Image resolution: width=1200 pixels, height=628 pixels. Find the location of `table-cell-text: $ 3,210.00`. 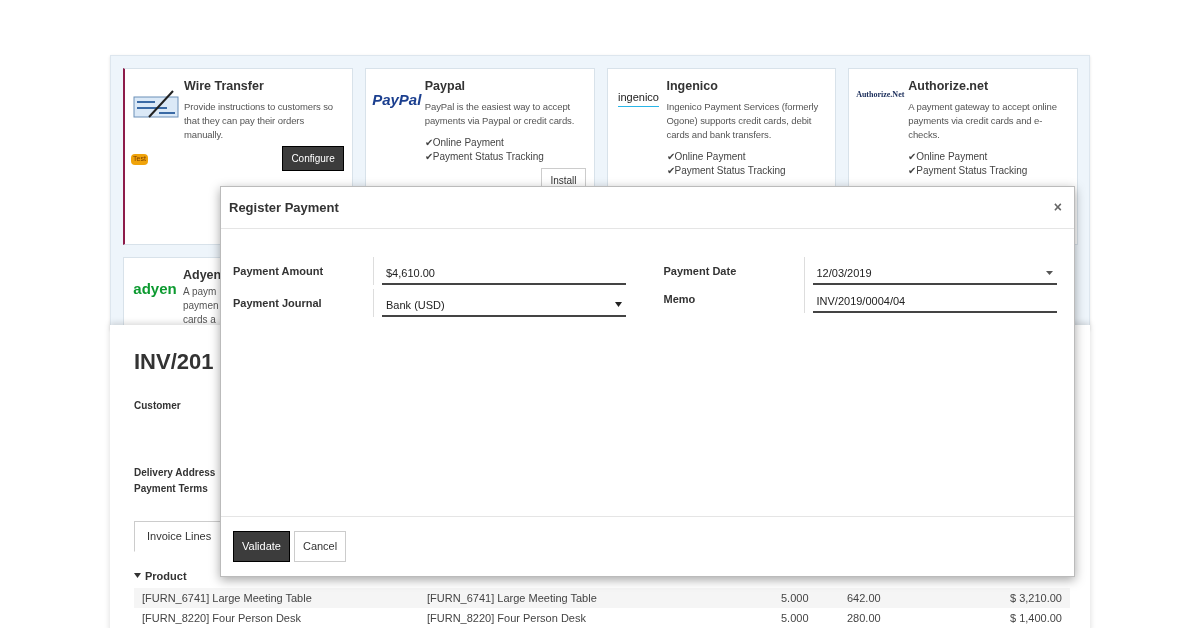

table-cell-text: $ 3,210.00 is located at coordinates (1035, 598).